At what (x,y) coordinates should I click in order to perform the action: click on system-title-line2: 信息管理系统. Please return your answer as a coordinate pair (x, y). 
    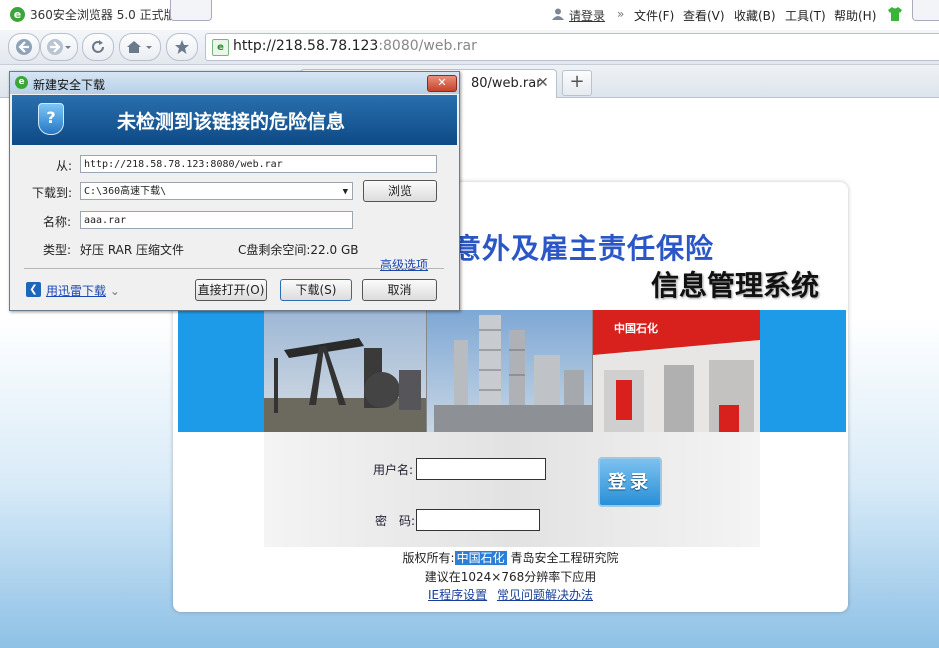
    Looking at the image, I should click on (735, 285).